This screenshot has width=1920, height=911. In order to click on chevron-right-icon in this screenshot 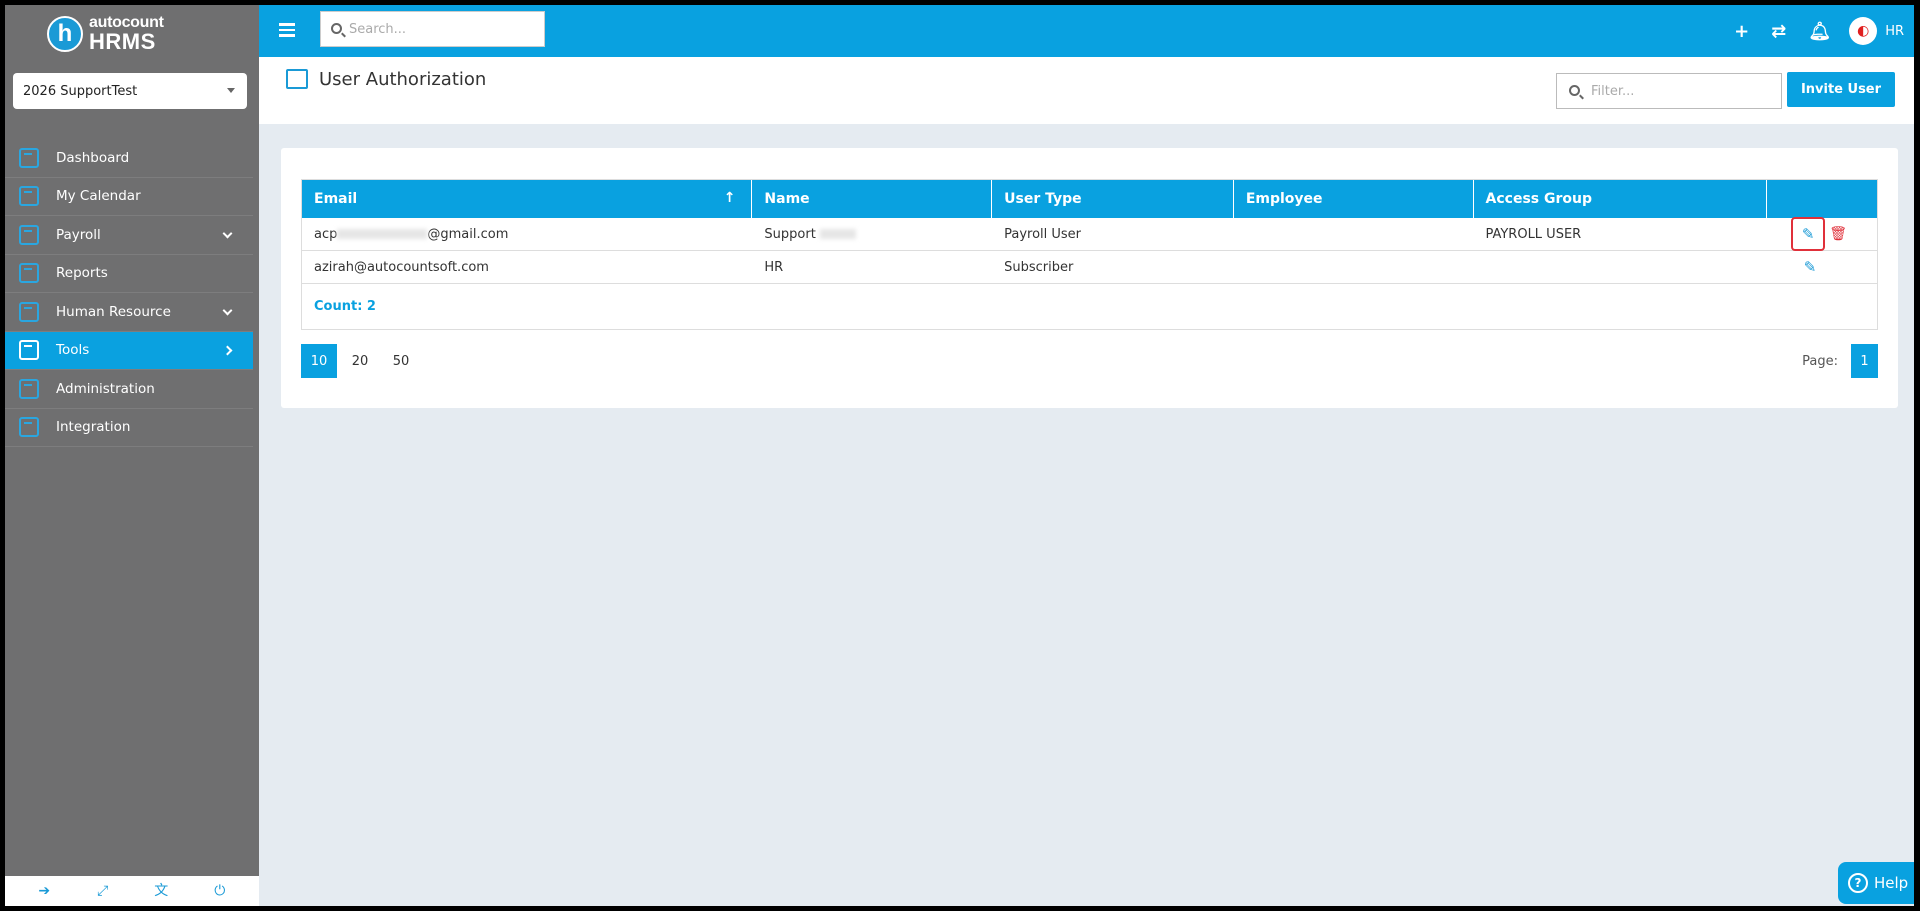, I will do `click(227, 350)`.